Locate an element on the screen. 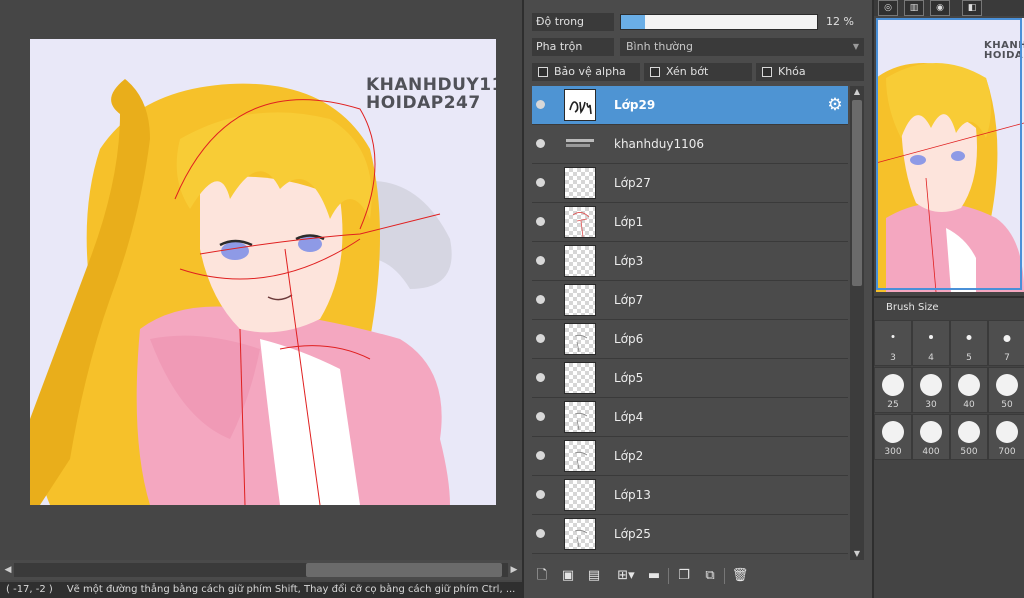 The height and width of the screenshot is (598, 1024). brush-size-label: 50 is located at coordinates (1007, 405).